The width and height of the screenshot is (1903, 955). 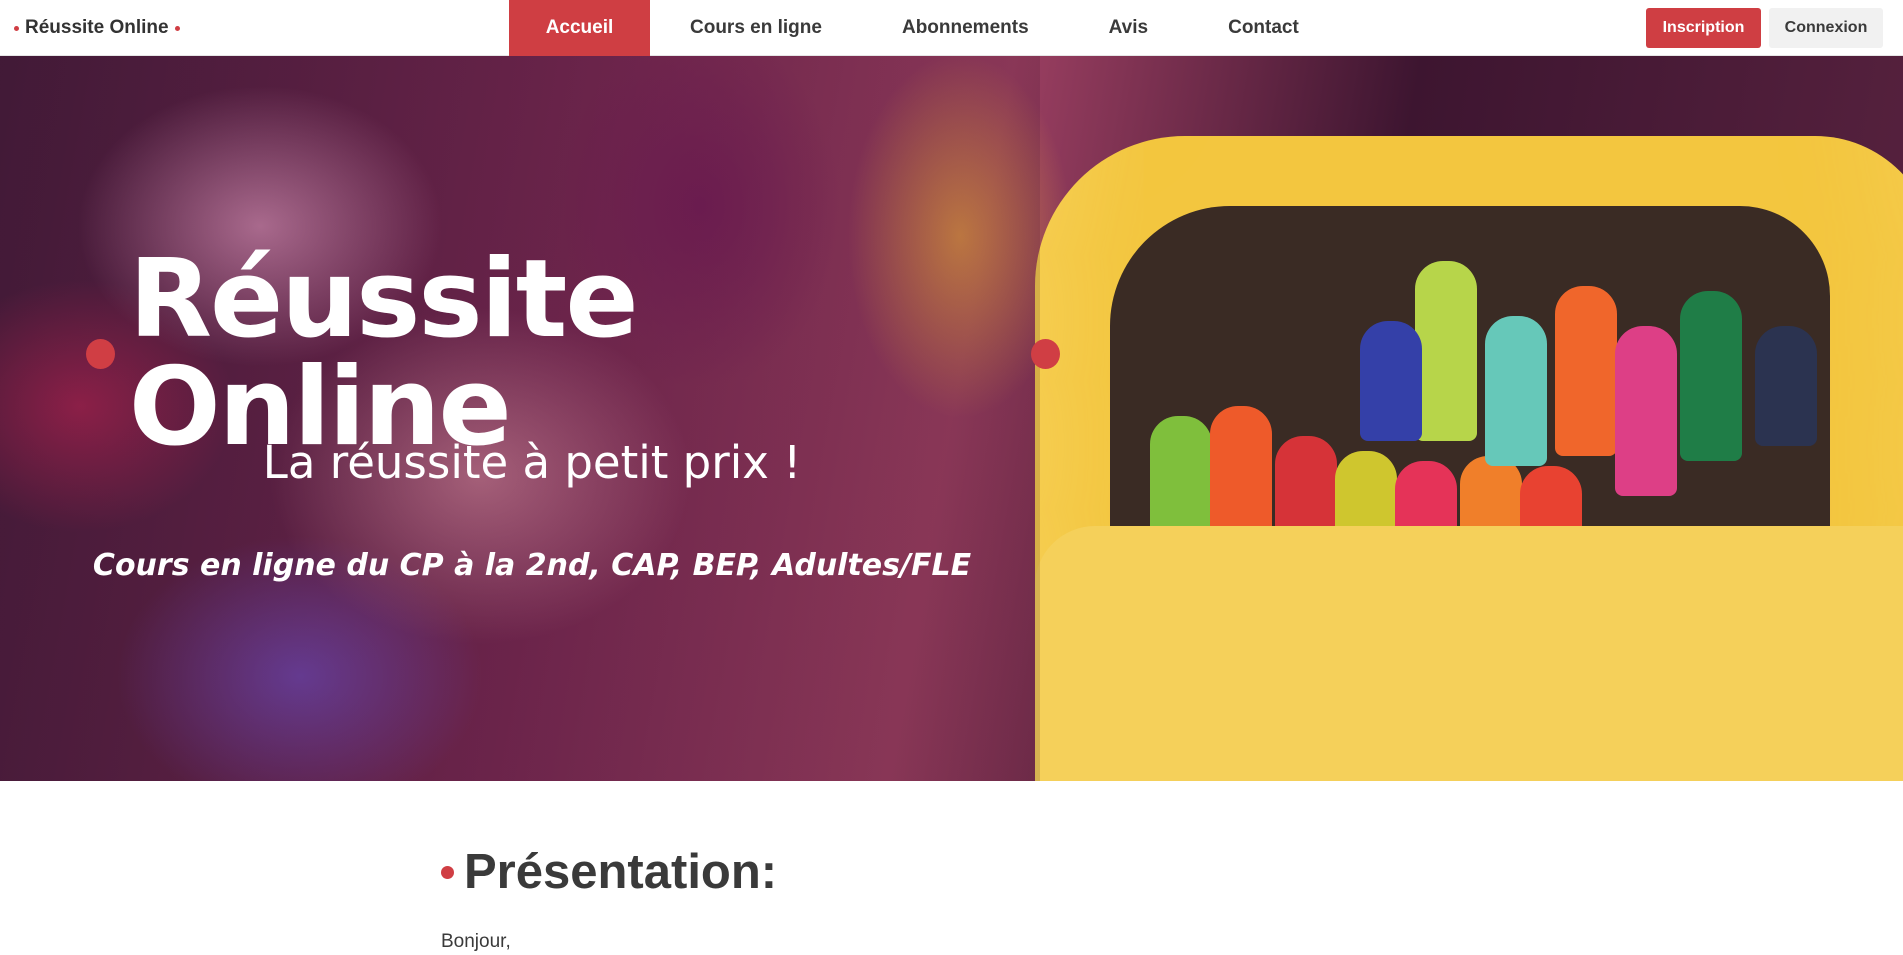 I want to click on presentation-heading-row: Présentation:, so click(x=609, y=872).